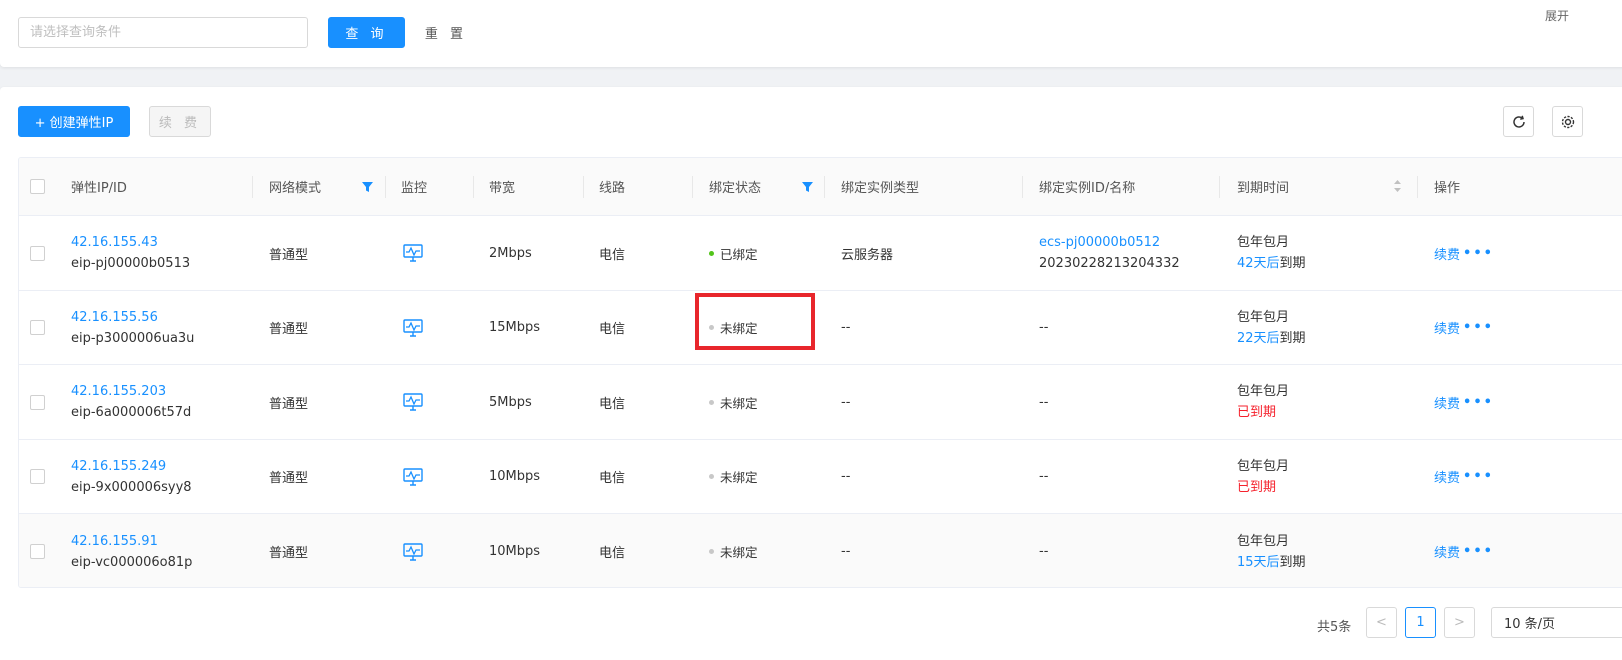 The width and height of the screenshot is (1622, 660). What do you see at coordinates (1271, 562) in the screenshot?
I see `expire-info: 15天后到期` at bounding box center [1271, 562].